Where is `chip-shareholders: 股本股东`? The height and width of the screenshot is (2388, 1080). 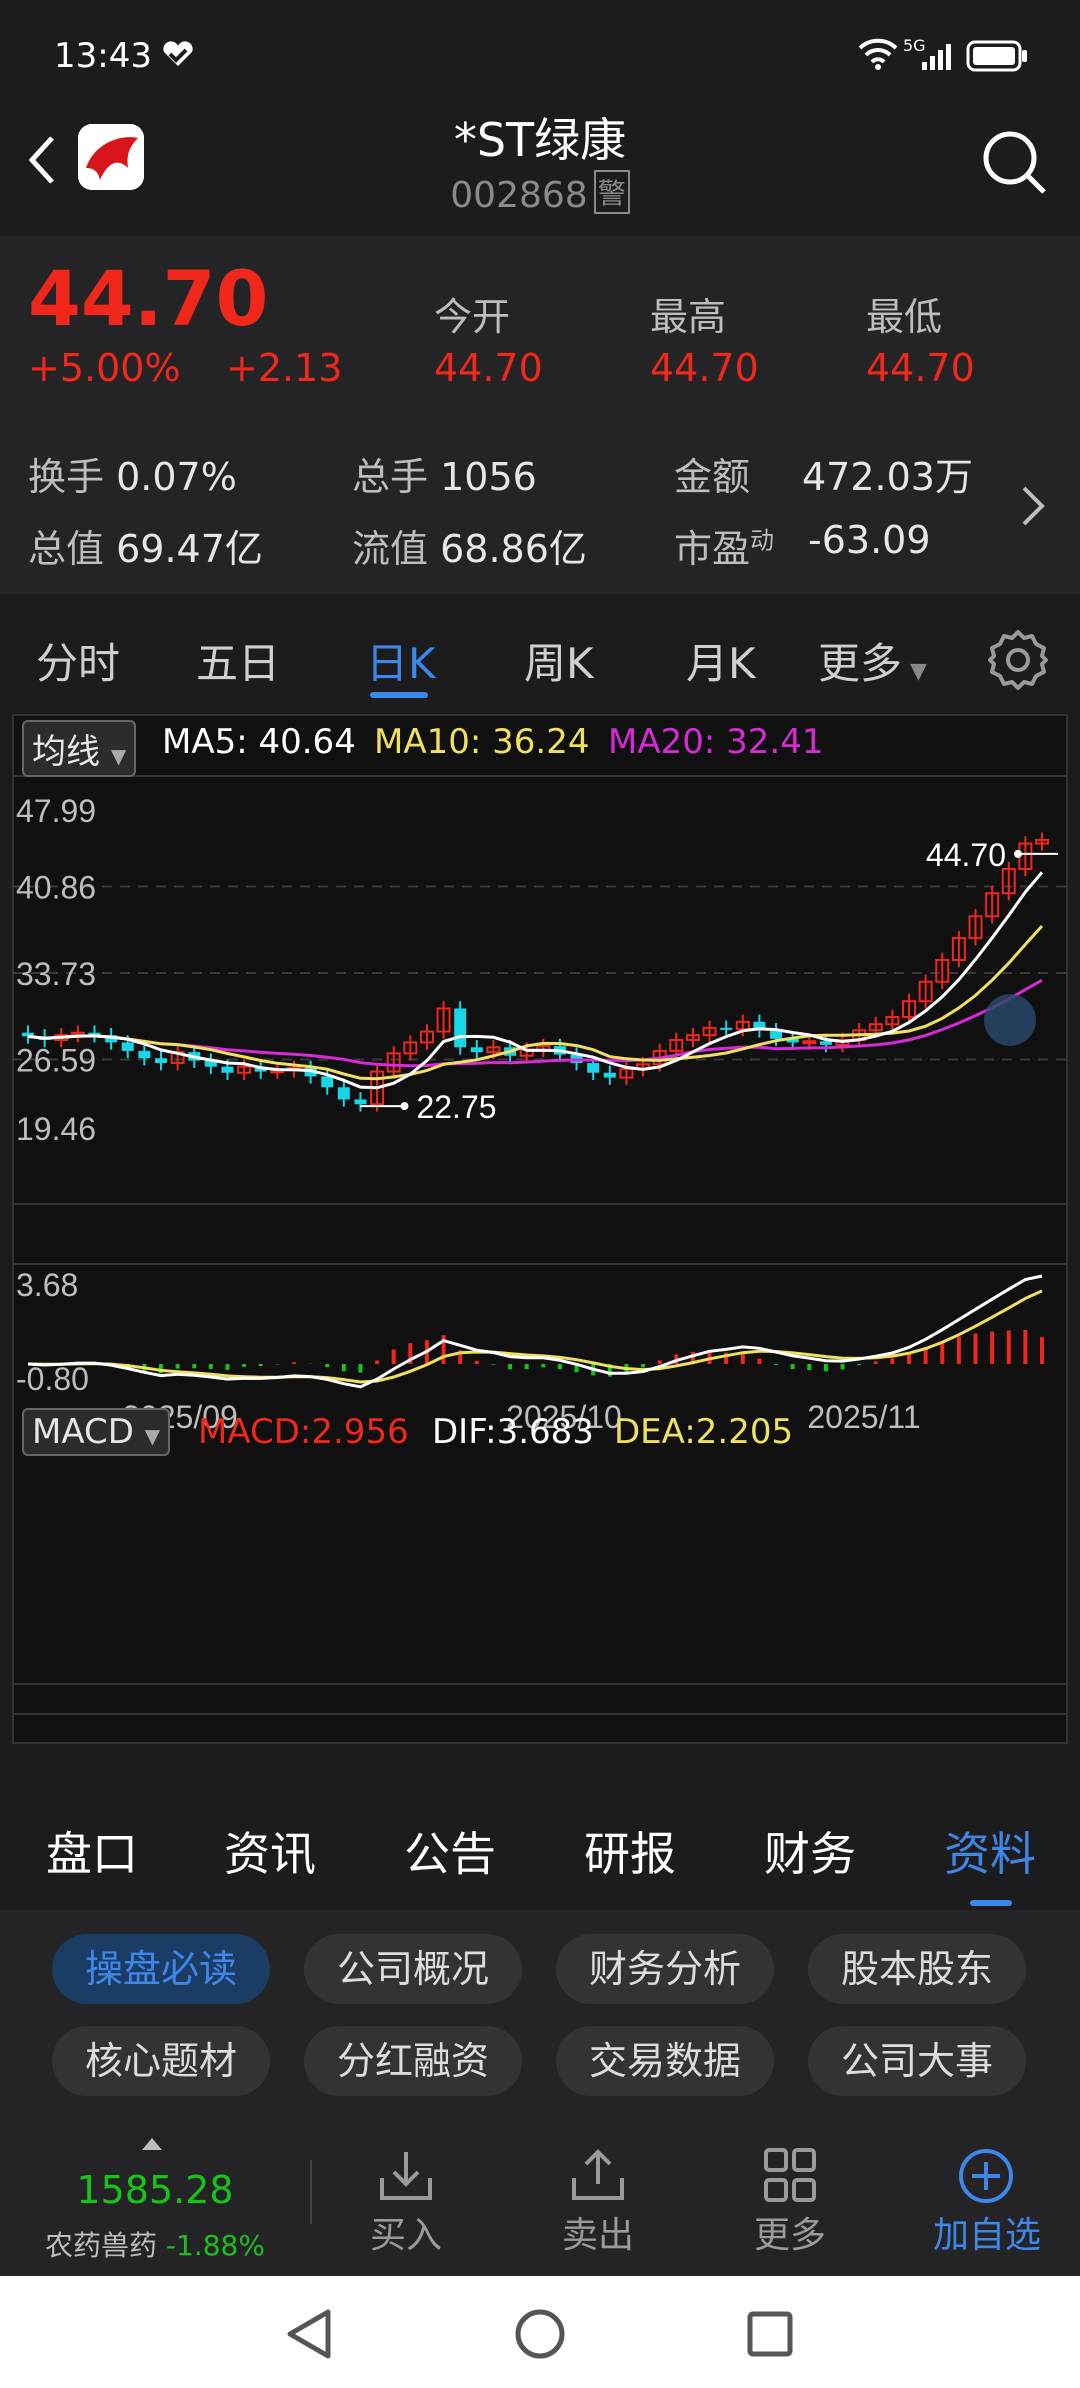 chip-shareholders: 股本股东 is located at coordinates (917, 1969).